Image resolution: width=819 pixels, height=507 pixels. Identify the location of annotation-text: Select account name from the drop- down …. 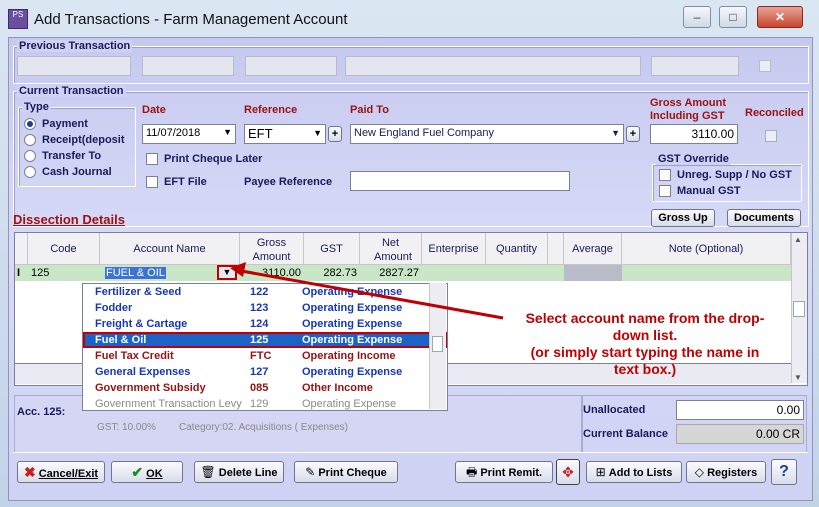
(645, 344).